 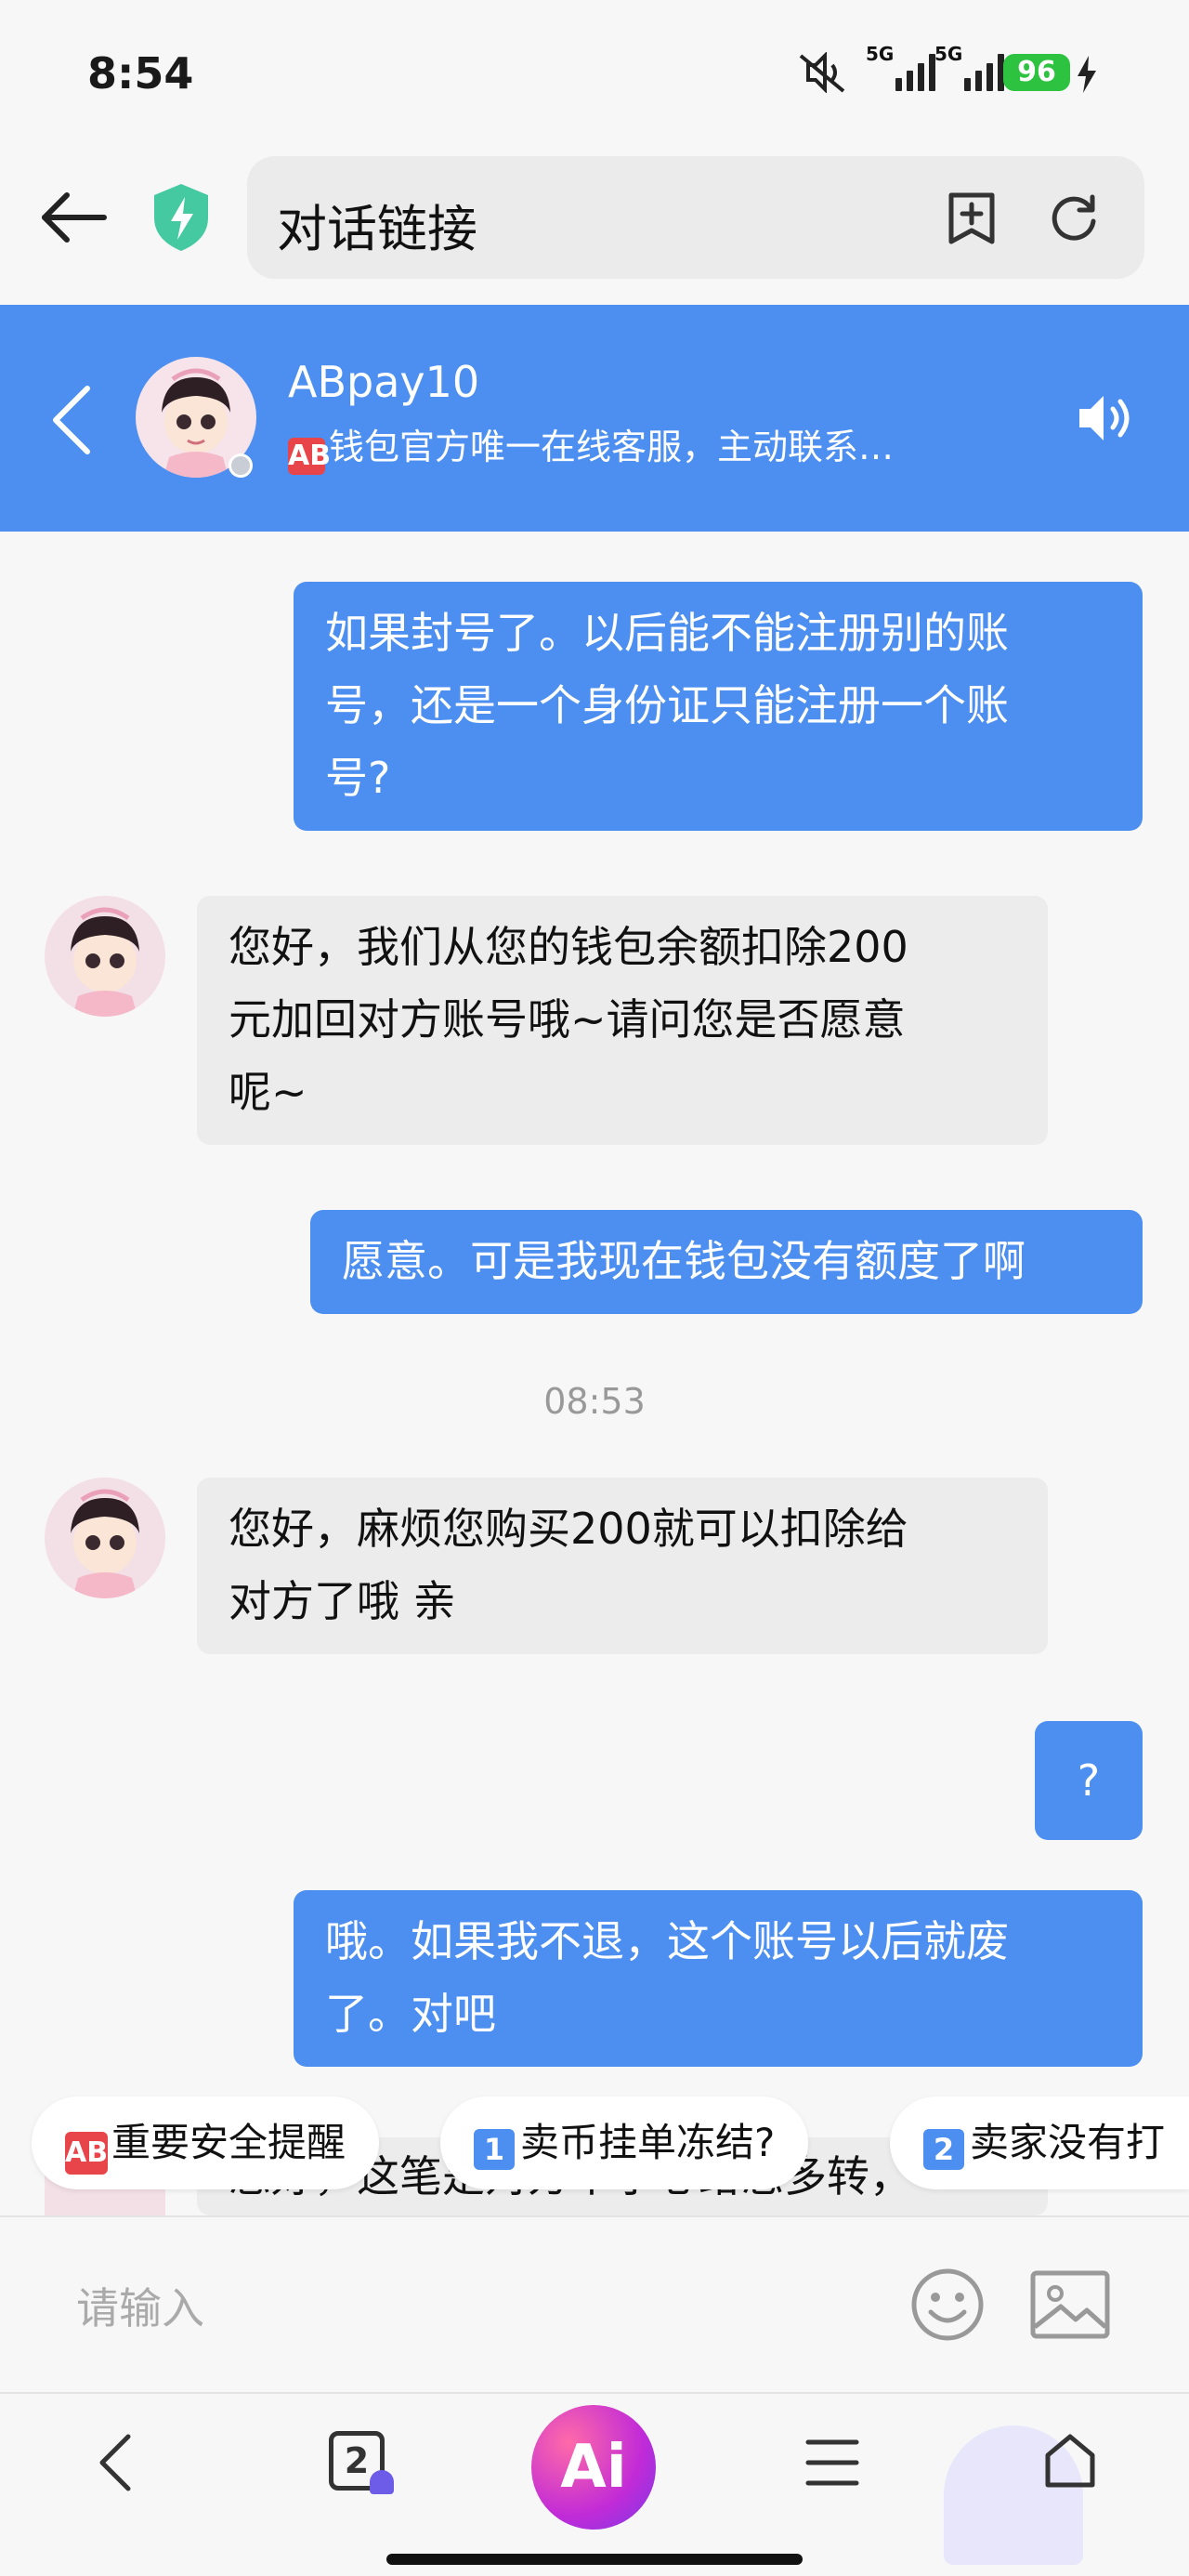 What do you see at coordinates (947, 2305) in the screenshot?
I see `emoji-icon` at bounding box center [947, 2305].